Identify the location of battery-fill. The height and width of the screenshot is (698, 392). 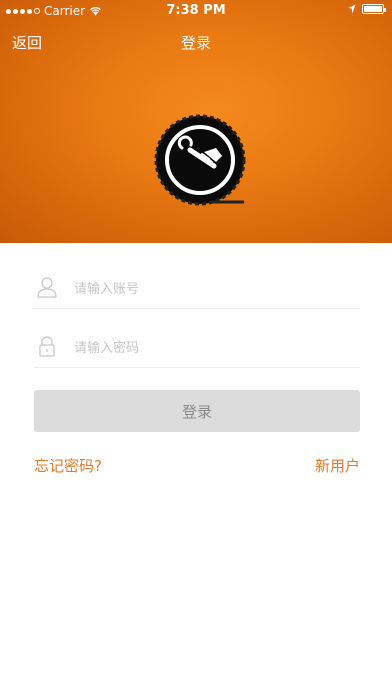
(373, 9).